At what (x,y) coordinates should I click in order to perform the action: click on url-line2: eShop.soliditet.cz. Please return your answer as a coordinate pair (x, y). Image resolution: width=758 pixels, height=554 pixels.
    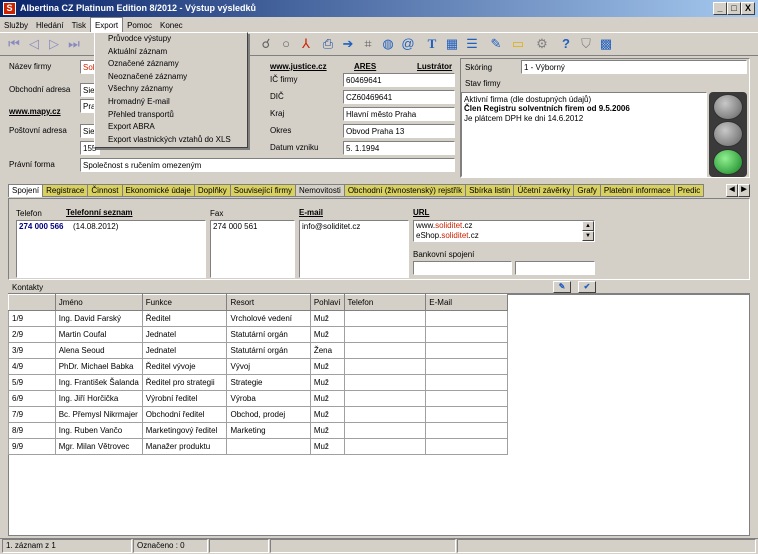
    Looking at the image, I should click on (447, 235).